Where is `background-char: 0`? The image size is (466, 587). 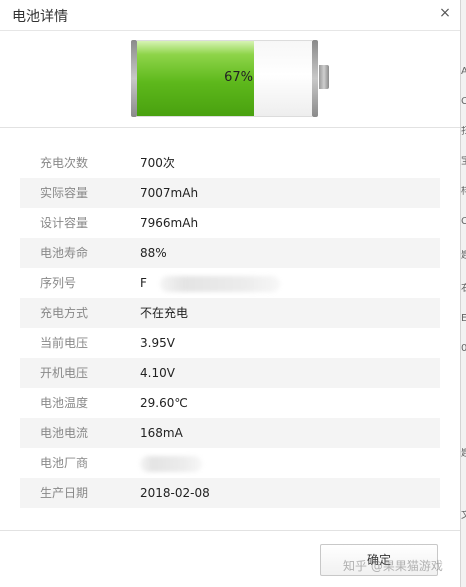
background-char: 0 is located at coordinates (463, 348).